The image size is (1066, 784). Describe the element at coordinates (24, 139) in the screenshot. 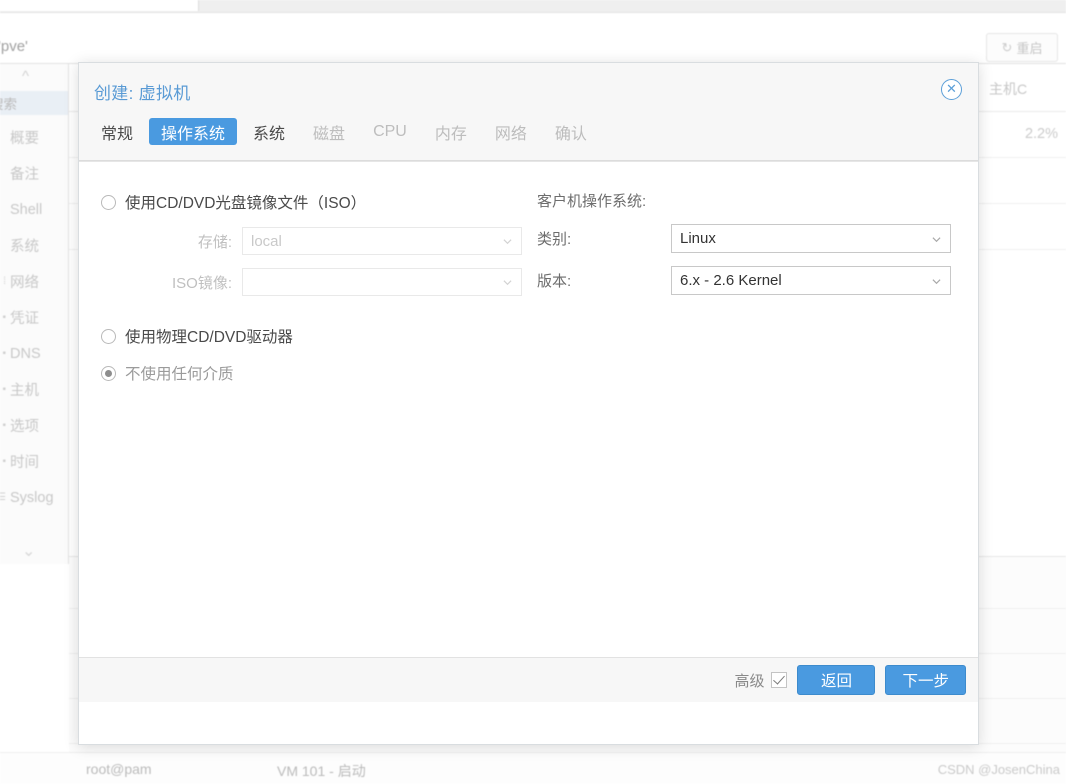

I see `sidebar-item-label: 概要` at that location.